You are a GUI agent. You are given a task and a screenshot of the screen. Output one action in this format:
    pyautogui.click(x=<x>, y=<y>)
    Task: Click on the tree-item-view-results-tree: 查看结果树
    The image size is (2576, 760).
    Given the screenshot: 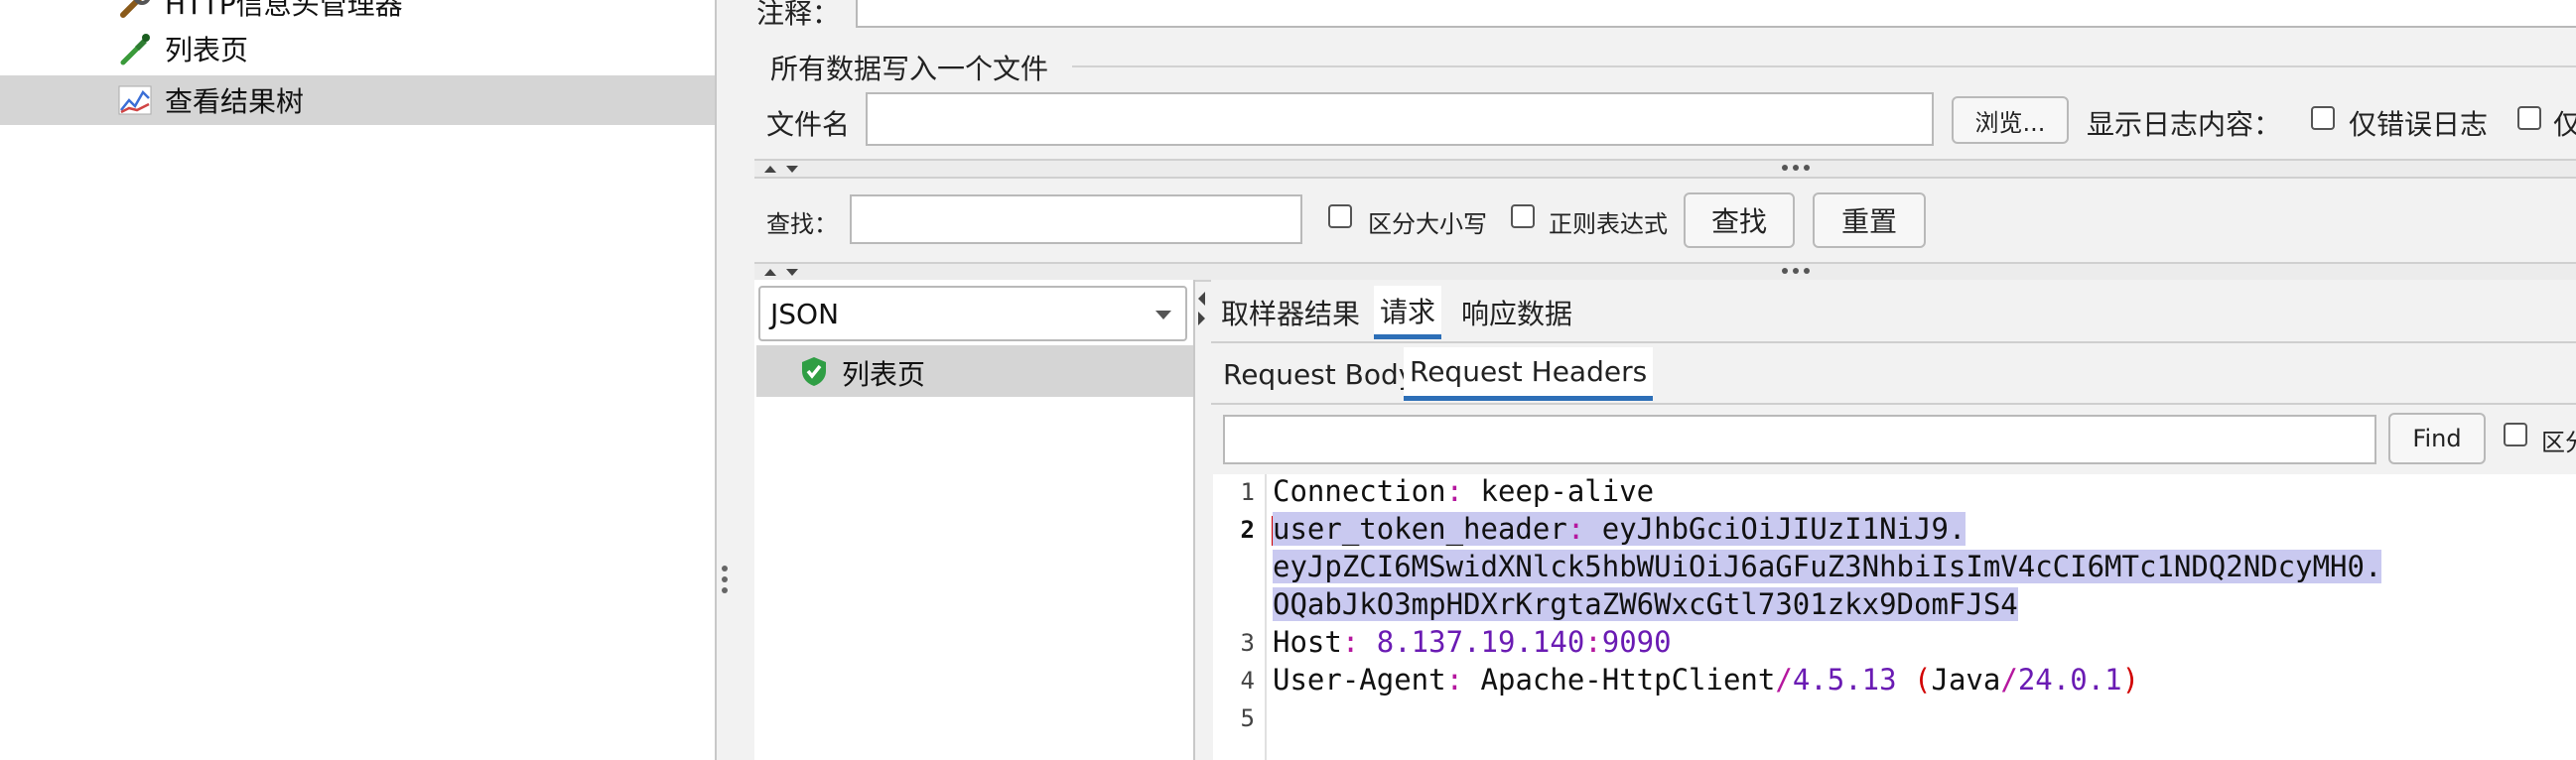 What is the action you would take?
    pyautogui.click(x=357, y=100)
    